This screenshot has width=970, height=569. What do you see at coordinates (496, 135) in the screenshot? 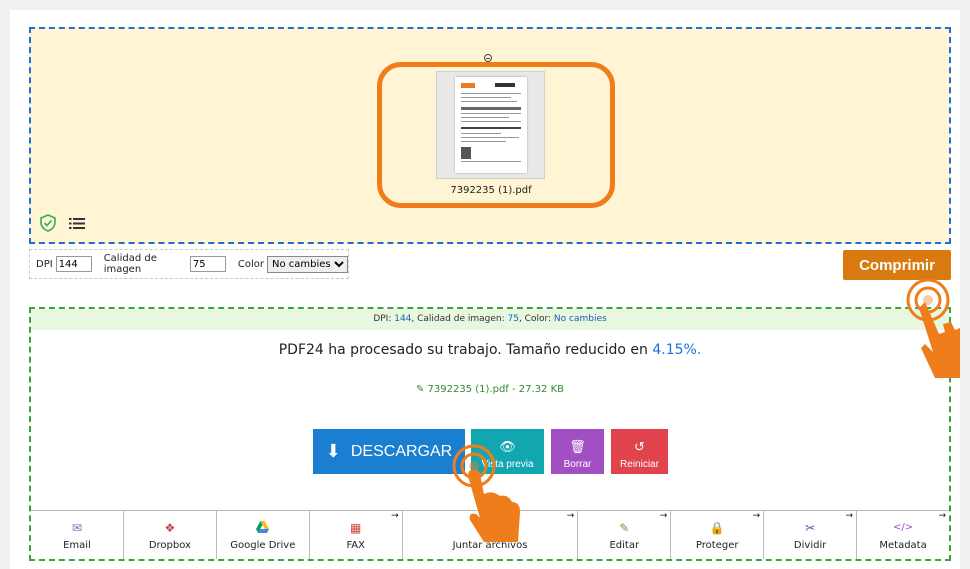
I see `highlight-ring` at bounding box center [496, 135].